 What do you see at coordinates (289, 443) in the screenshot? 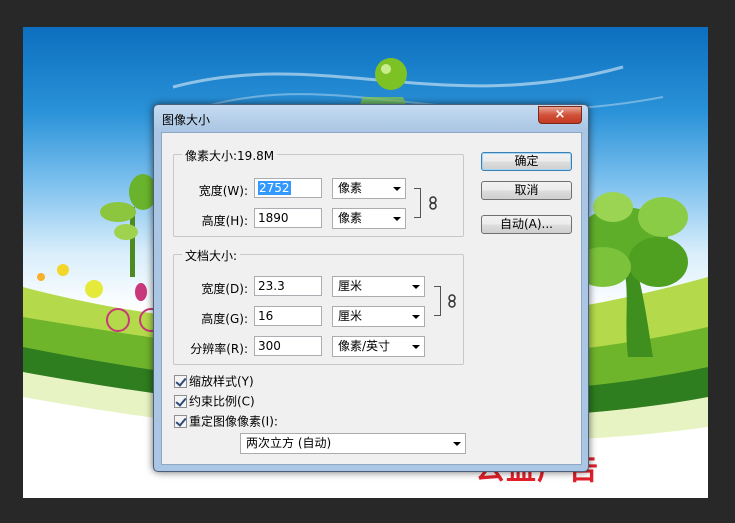
I see `resample-method-value: 两次立方 (自动)` at bounding box center [289, 443].